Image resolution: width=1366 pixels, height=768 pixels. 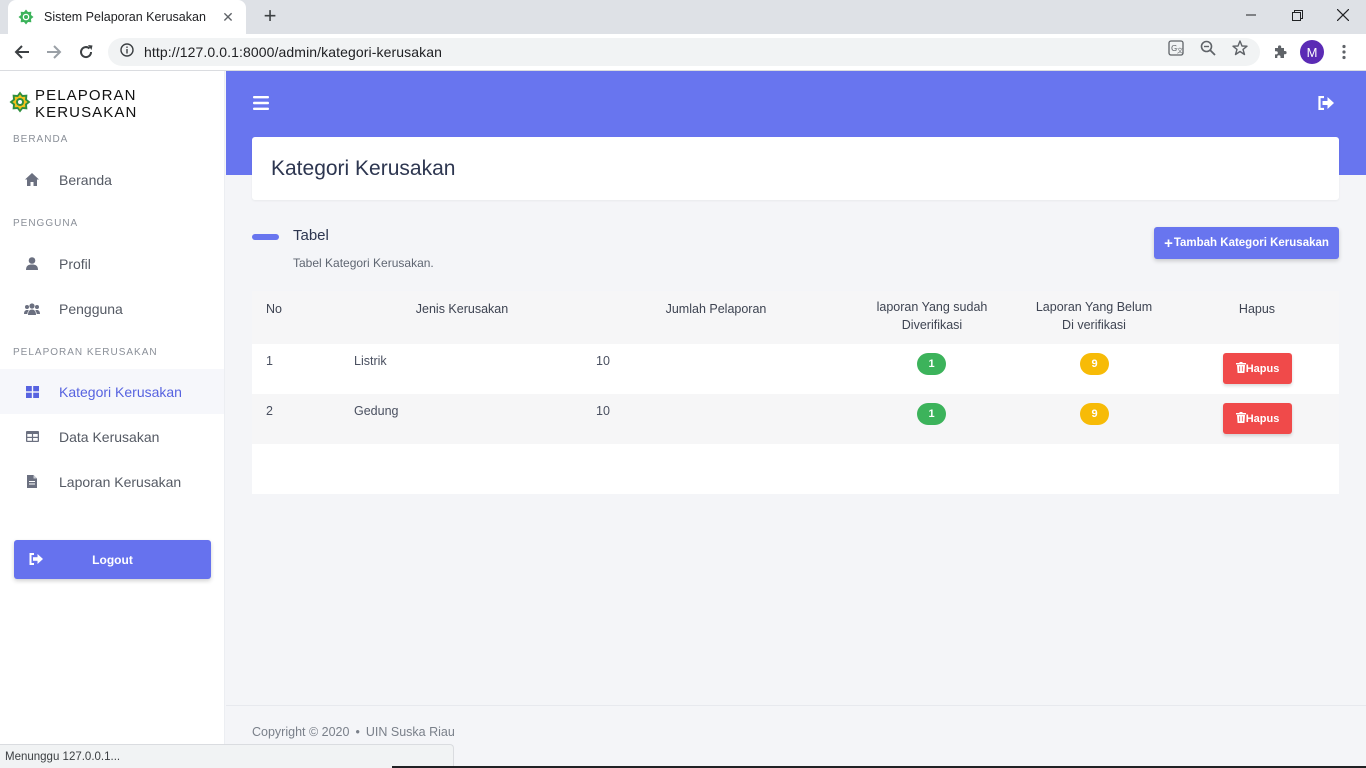 What do you see at coordinates (363, 263) in the screenshot?
I see `table-subtitle: Tabel Kategori Kerusakan.` at bounding box center [363, 263].